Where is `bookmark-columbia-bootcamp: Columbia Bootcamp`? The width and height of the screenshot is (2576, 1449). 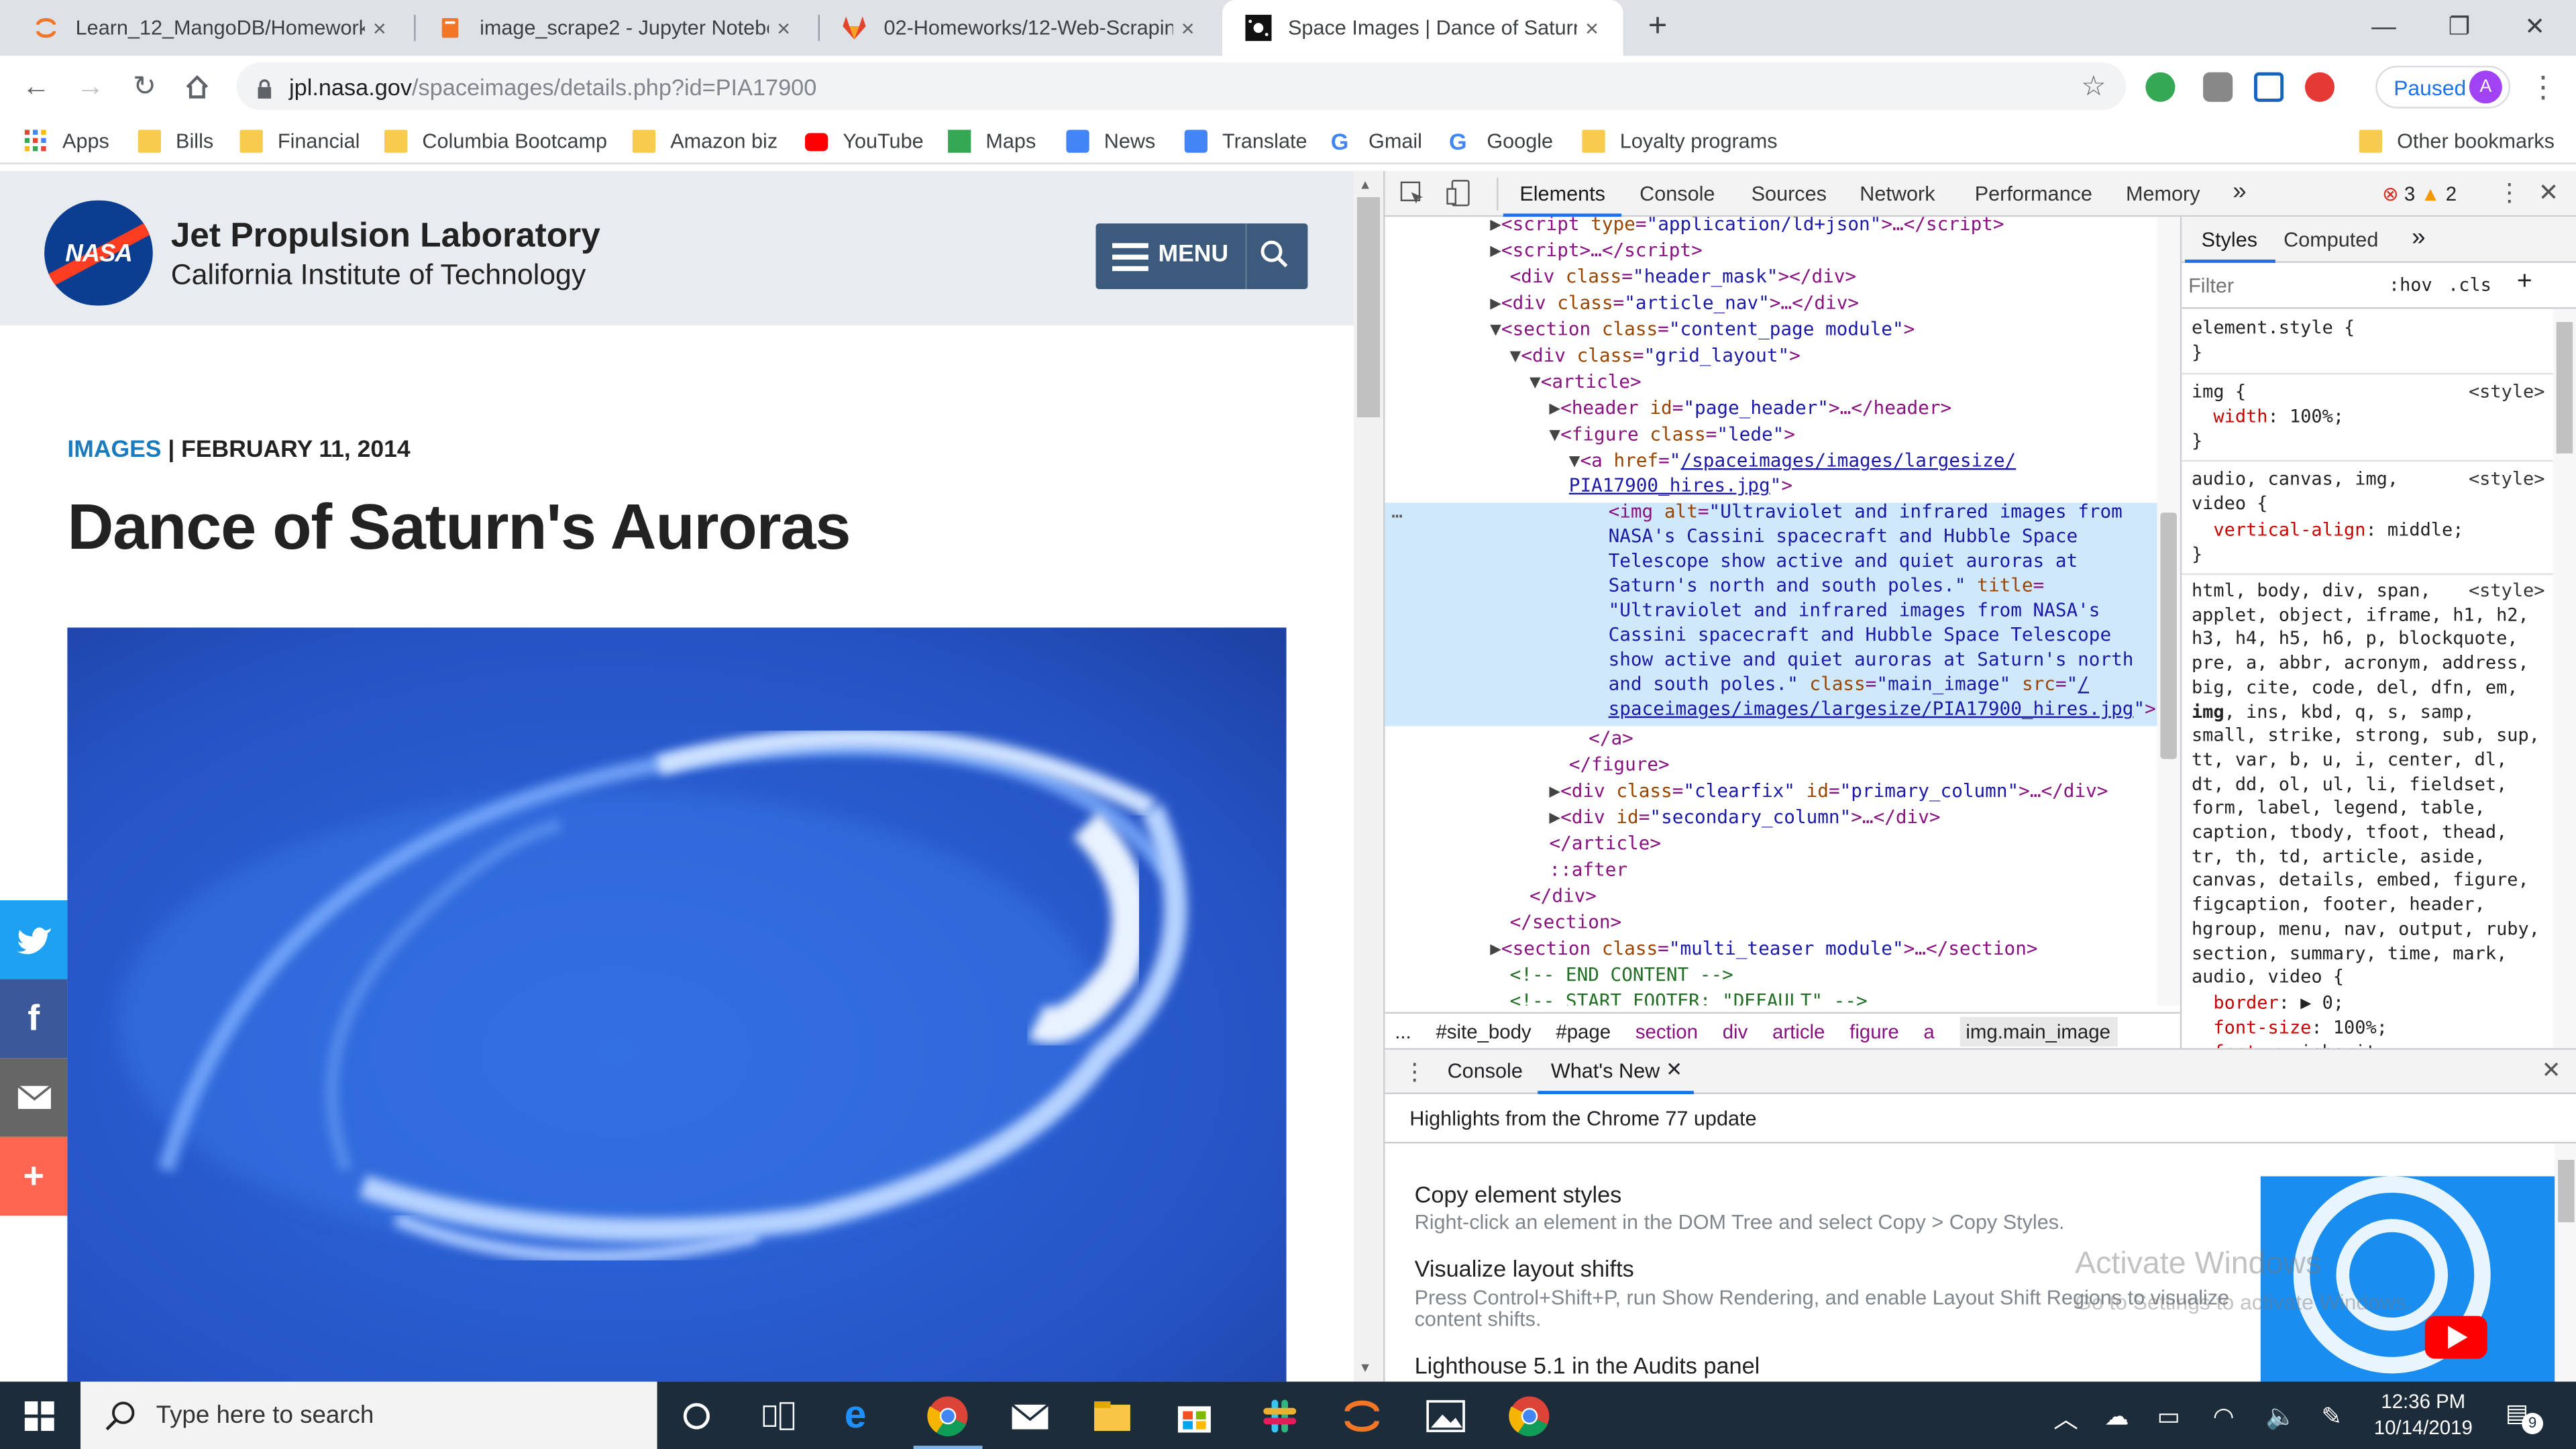
bookmark-columbia-bootcamp: Columbia Bootcamp is located at coordinates (495, 141).